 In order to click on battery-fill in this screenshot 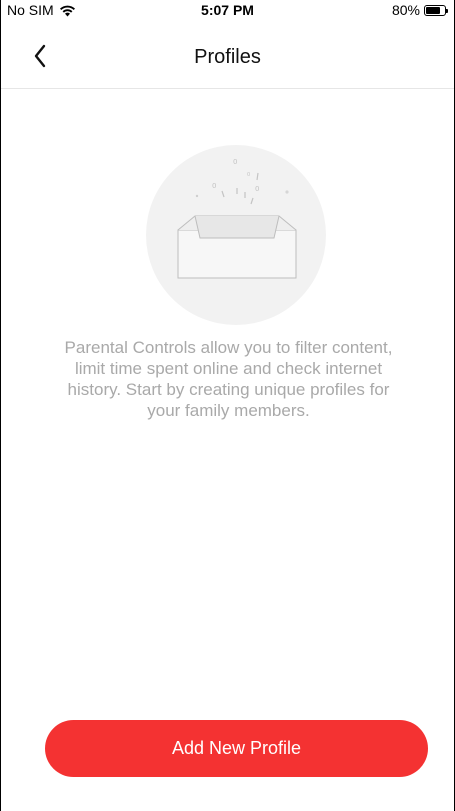, I will do `click(433, 10)`.